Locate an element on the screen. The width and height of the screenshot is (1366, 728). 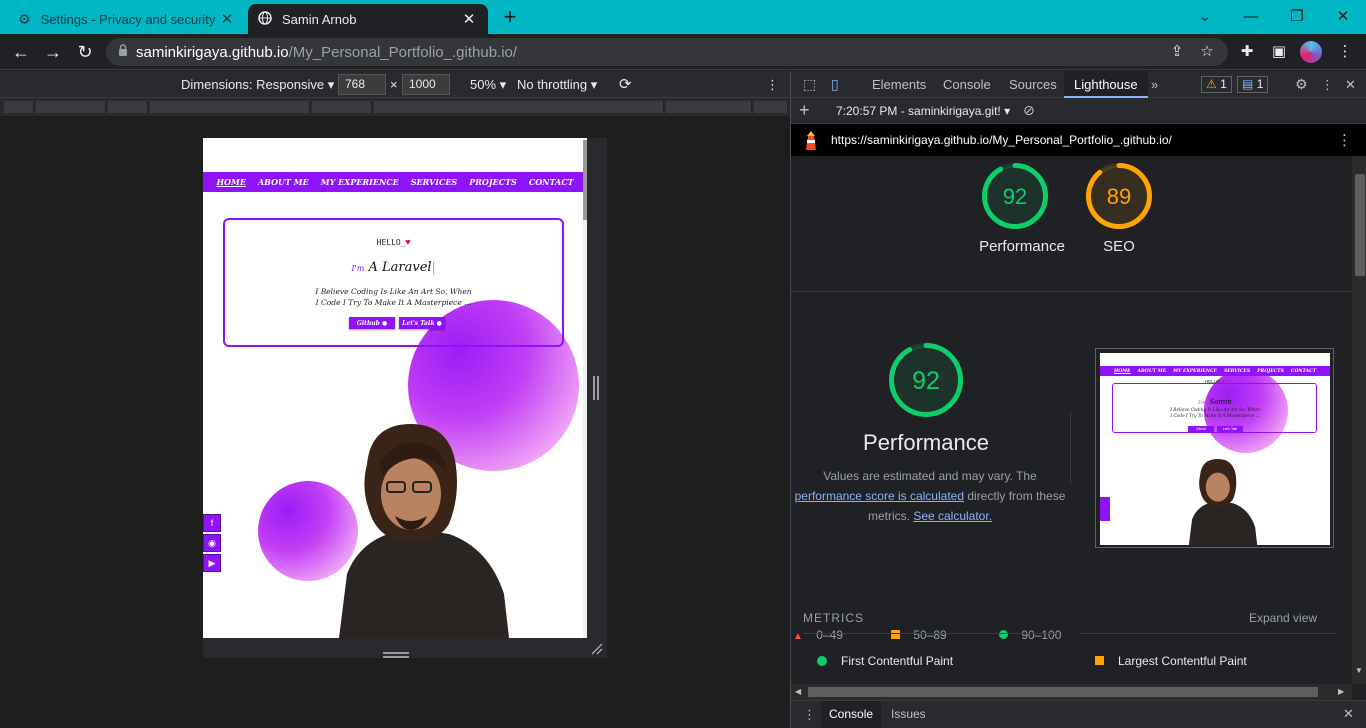
tab-console: Console is located at coordinates (967, 84).